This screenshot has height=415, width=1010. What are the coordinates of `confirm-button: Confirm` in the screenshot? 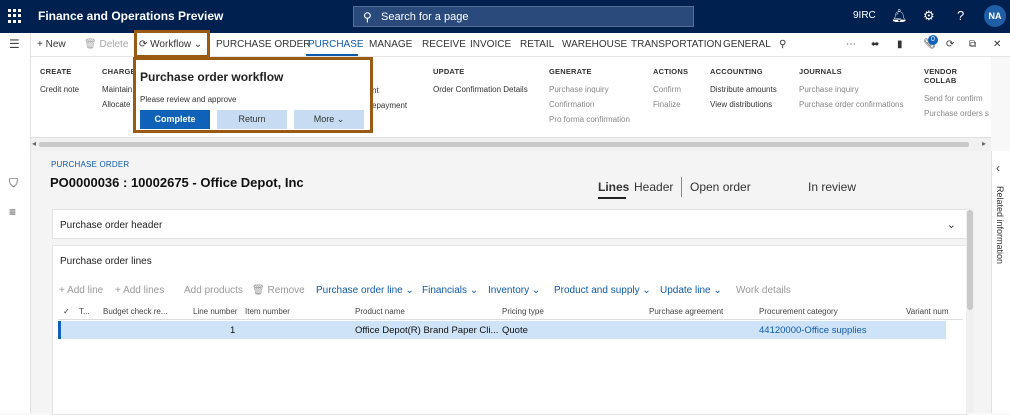 It's located at (670, 89).